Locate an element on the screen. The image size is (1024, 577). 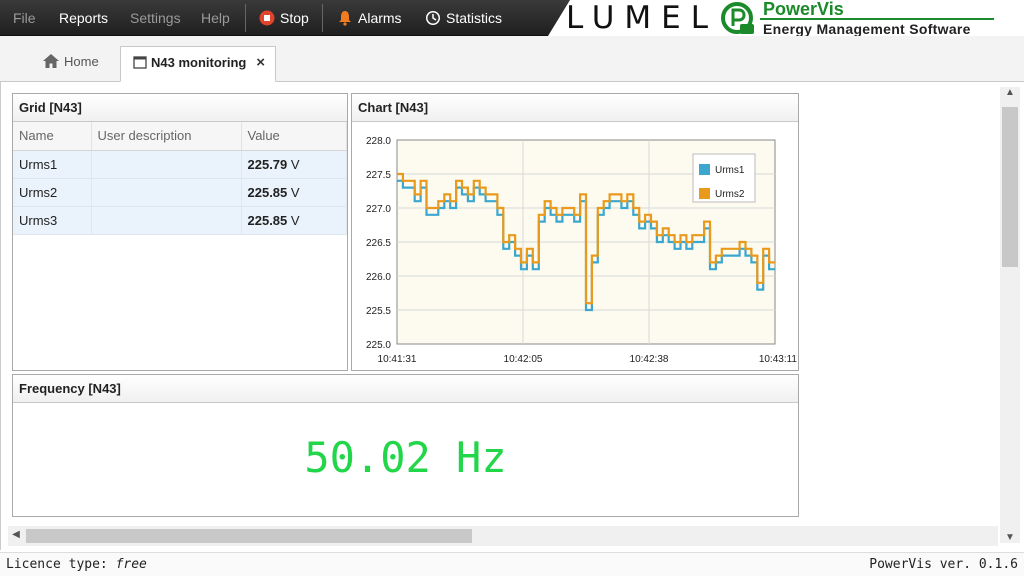
stop-button: Stop is located at coordinates (284, 18).